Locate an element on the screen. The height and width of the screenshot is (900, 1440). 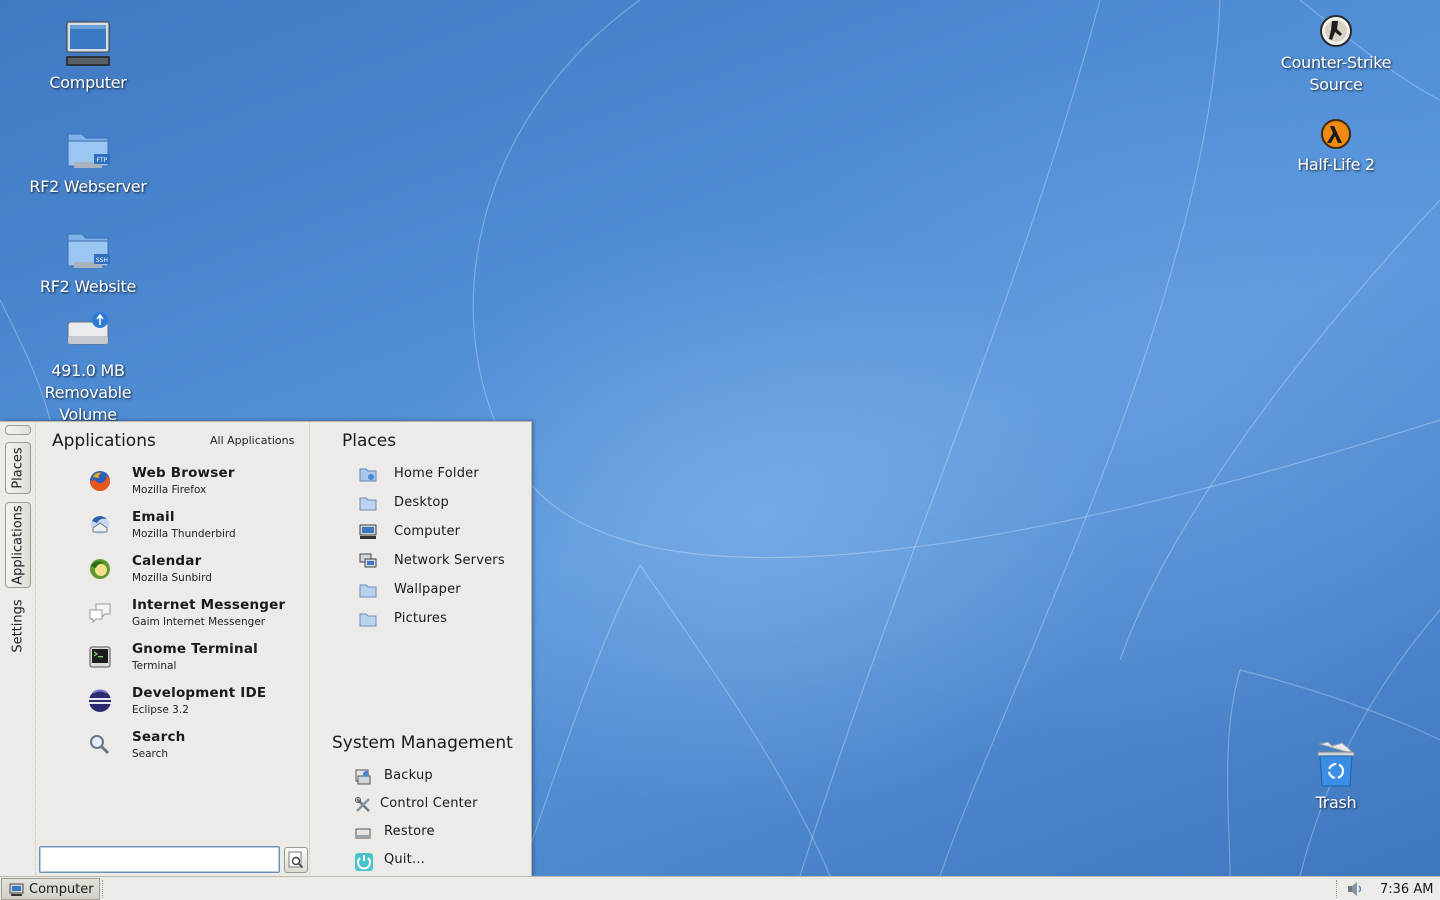
app-name: Search is located at coordinates (159, 737).